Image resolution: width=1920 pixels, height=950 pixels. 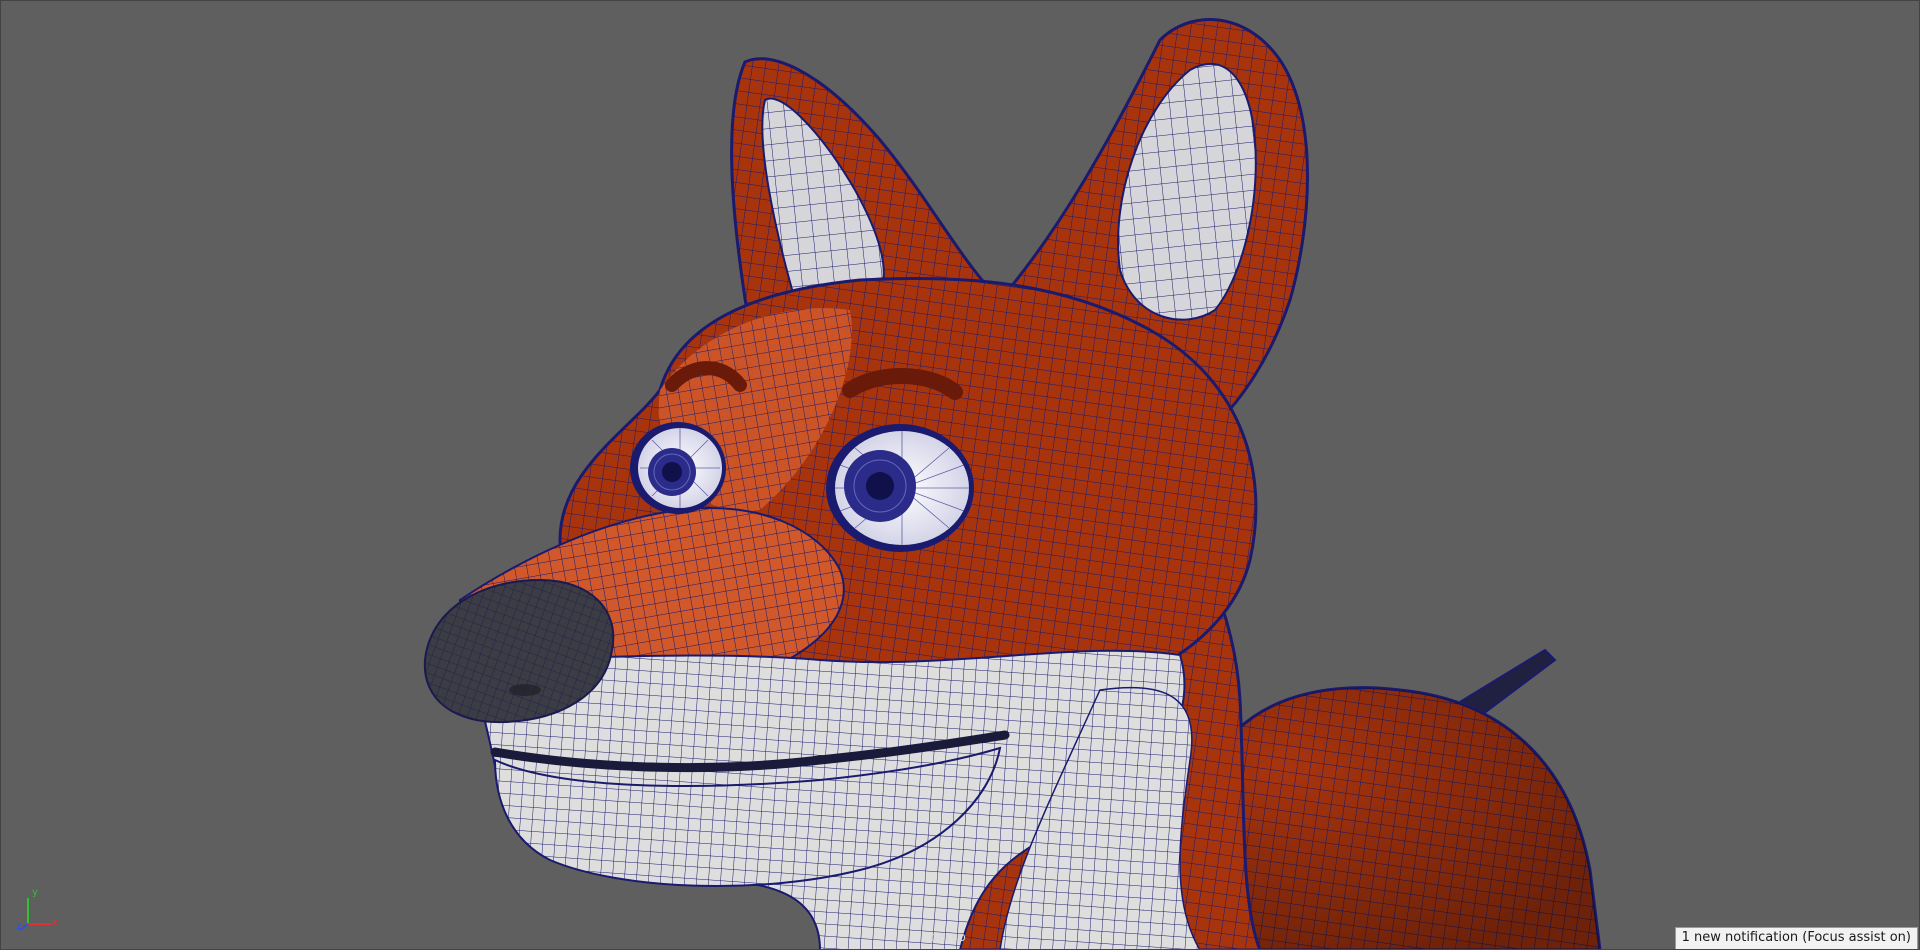 I want to click on camera-name-label: persp, so click(x=948, y=937).